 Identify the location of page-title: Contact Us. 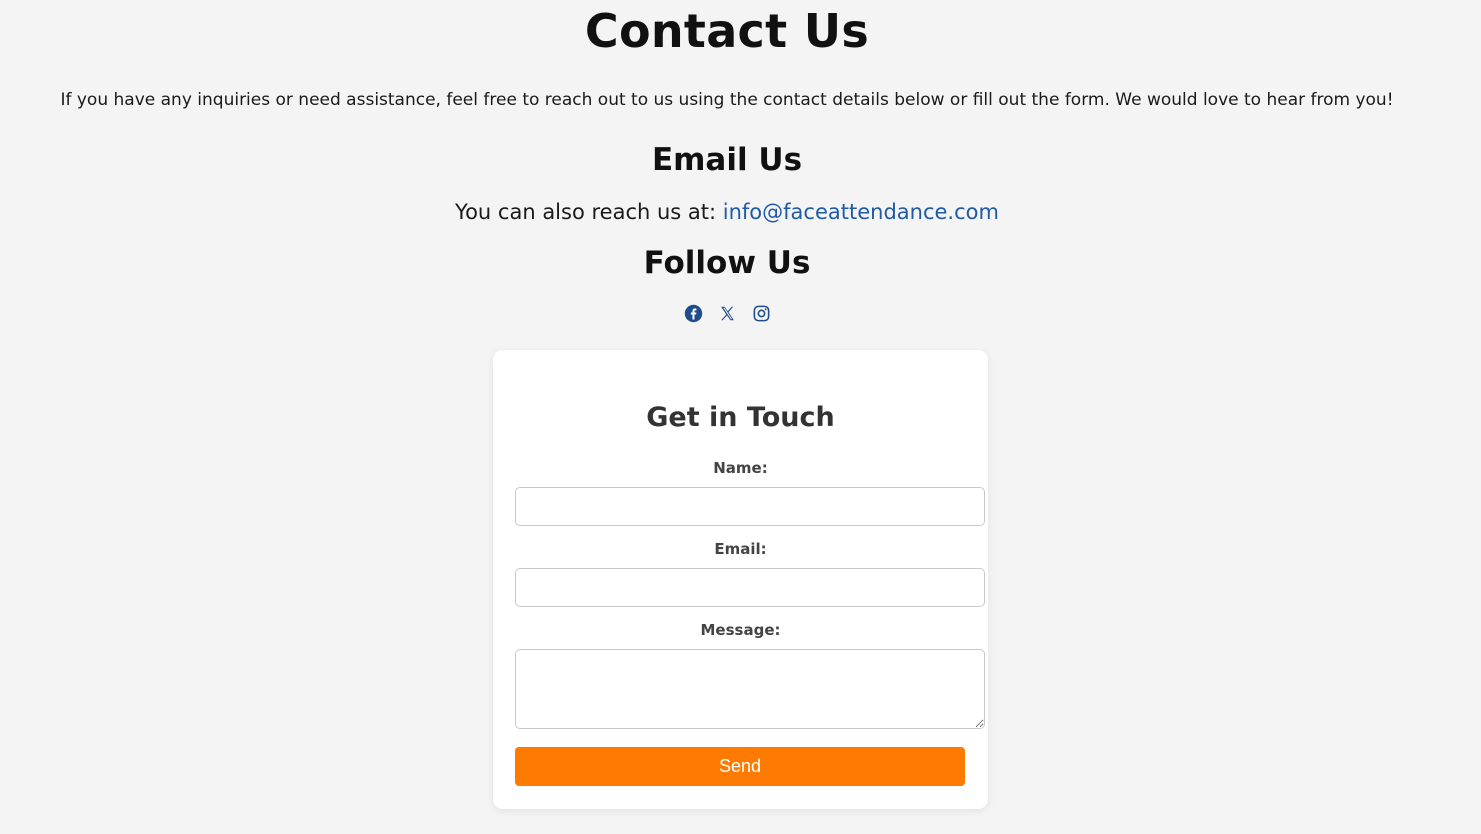
(727, 31).